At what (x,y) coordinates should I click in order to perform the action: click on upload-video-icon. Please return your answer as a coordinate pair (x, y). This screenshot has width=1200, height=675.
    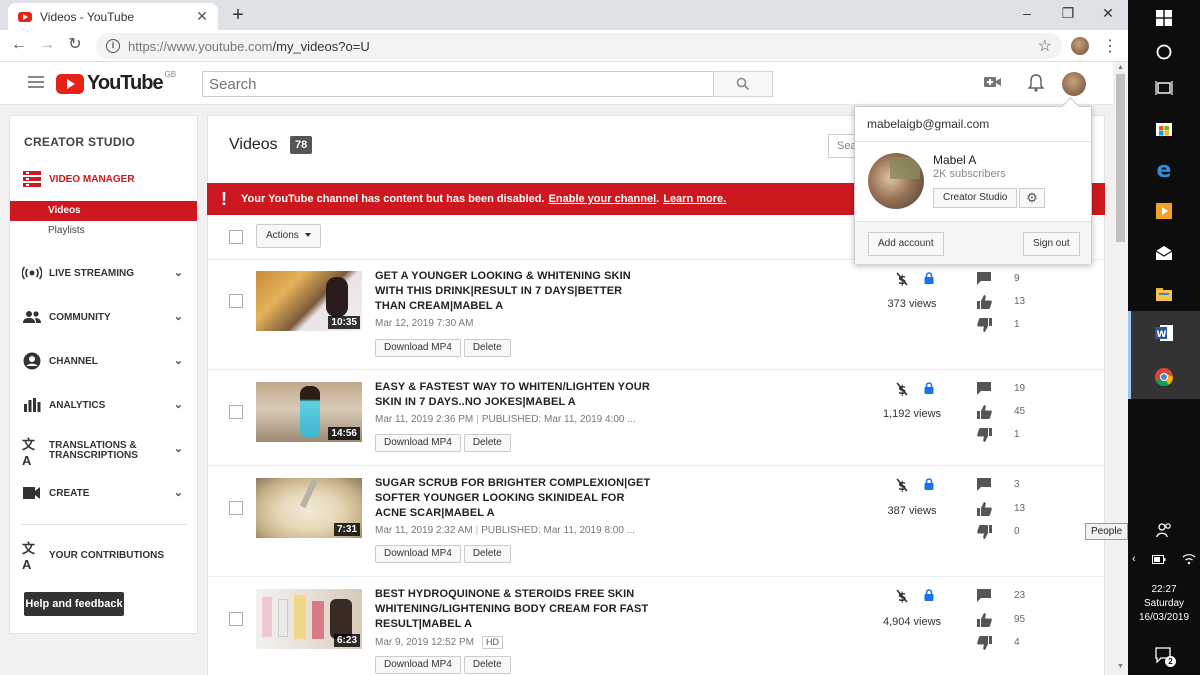
    Looking at the image, I should click on (993, 84).